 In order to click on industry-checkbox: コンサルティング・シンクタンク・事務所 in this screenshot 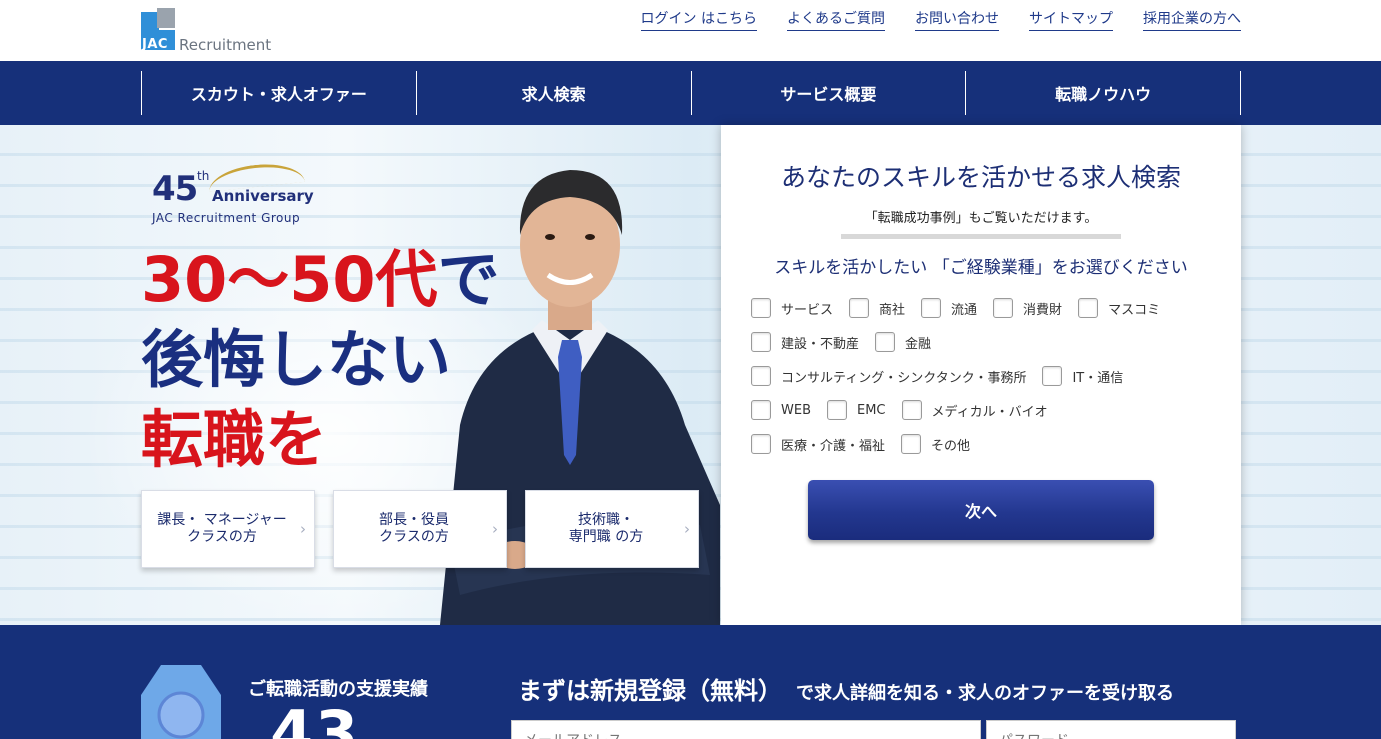, I will do `click(888, 376)`.